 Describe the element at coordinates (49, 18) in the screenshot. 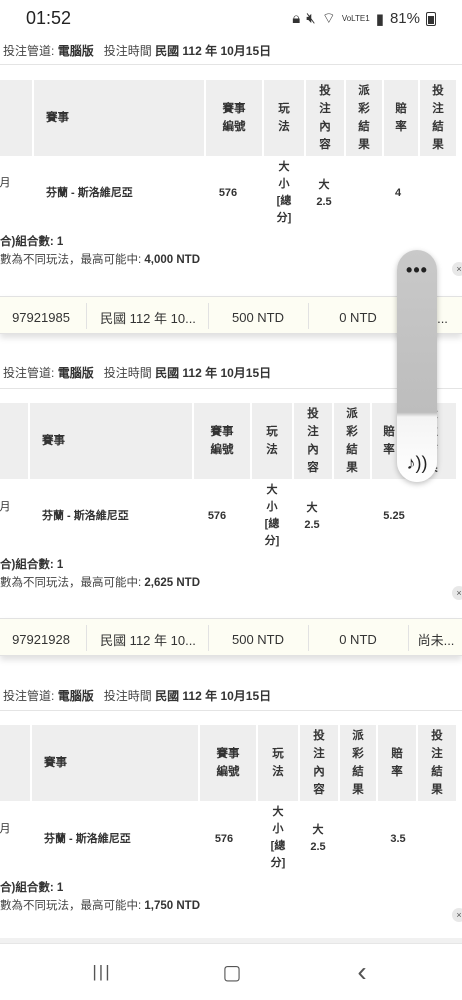

I see `status-time: 01:52` at that location.